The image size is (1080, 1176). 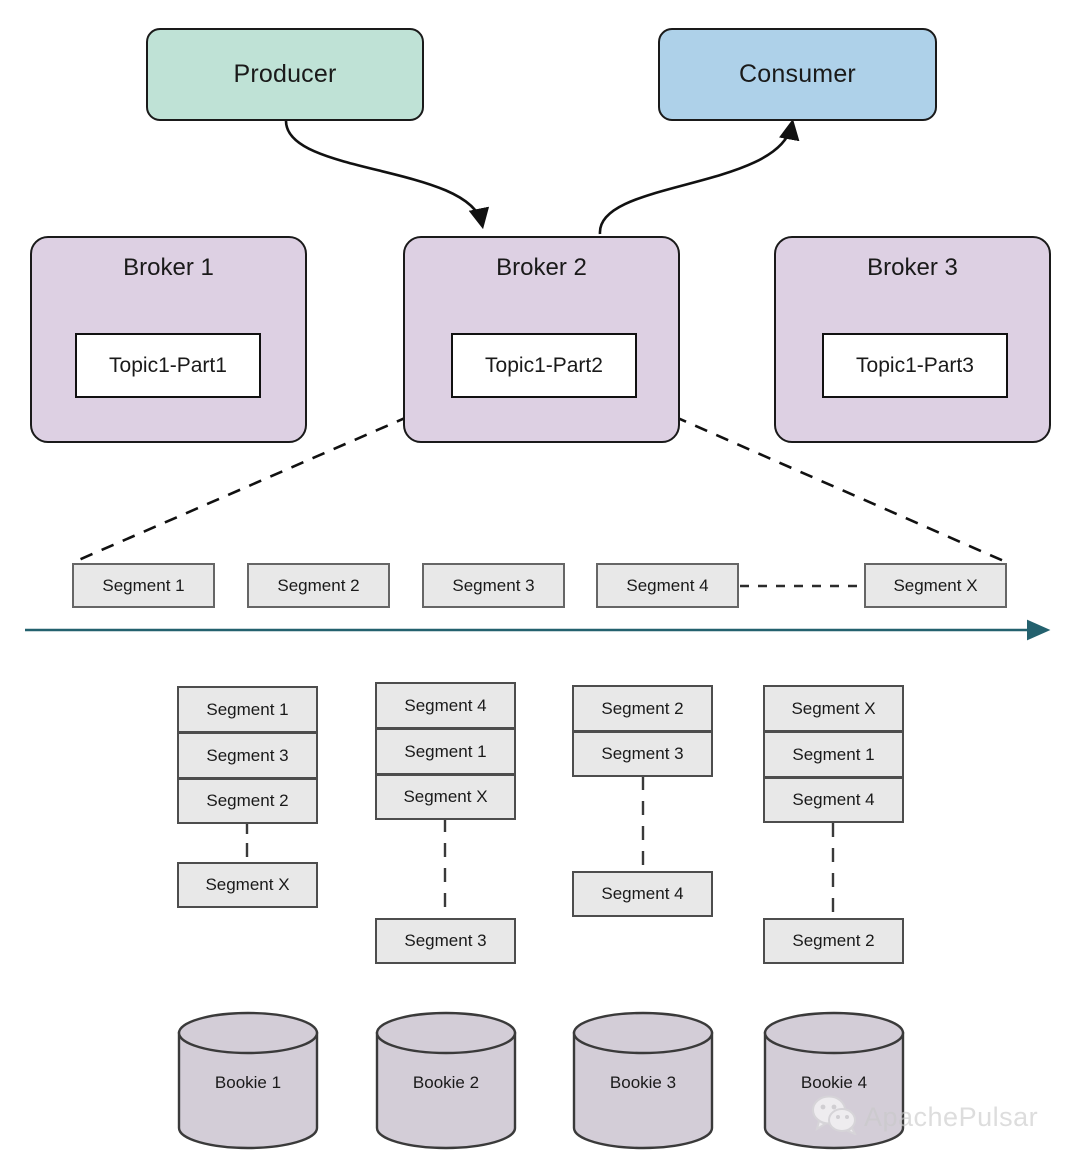 I want to click on broker-3-topic-label: Topic1-Part3, so click(x=915, y=365).